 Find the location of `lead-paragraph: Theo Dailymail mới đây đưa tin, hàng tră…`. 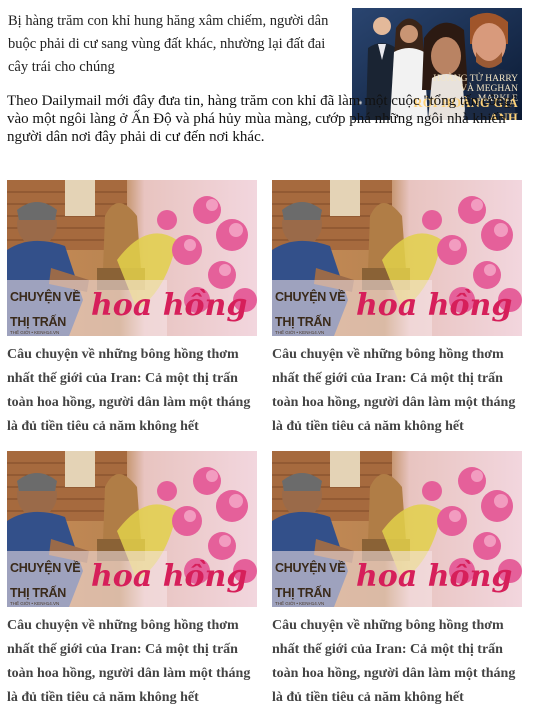

lead-paragraph: Theo Dailymail mới đây đưa tin, hàng tră… is located at coordinates (267, 119).